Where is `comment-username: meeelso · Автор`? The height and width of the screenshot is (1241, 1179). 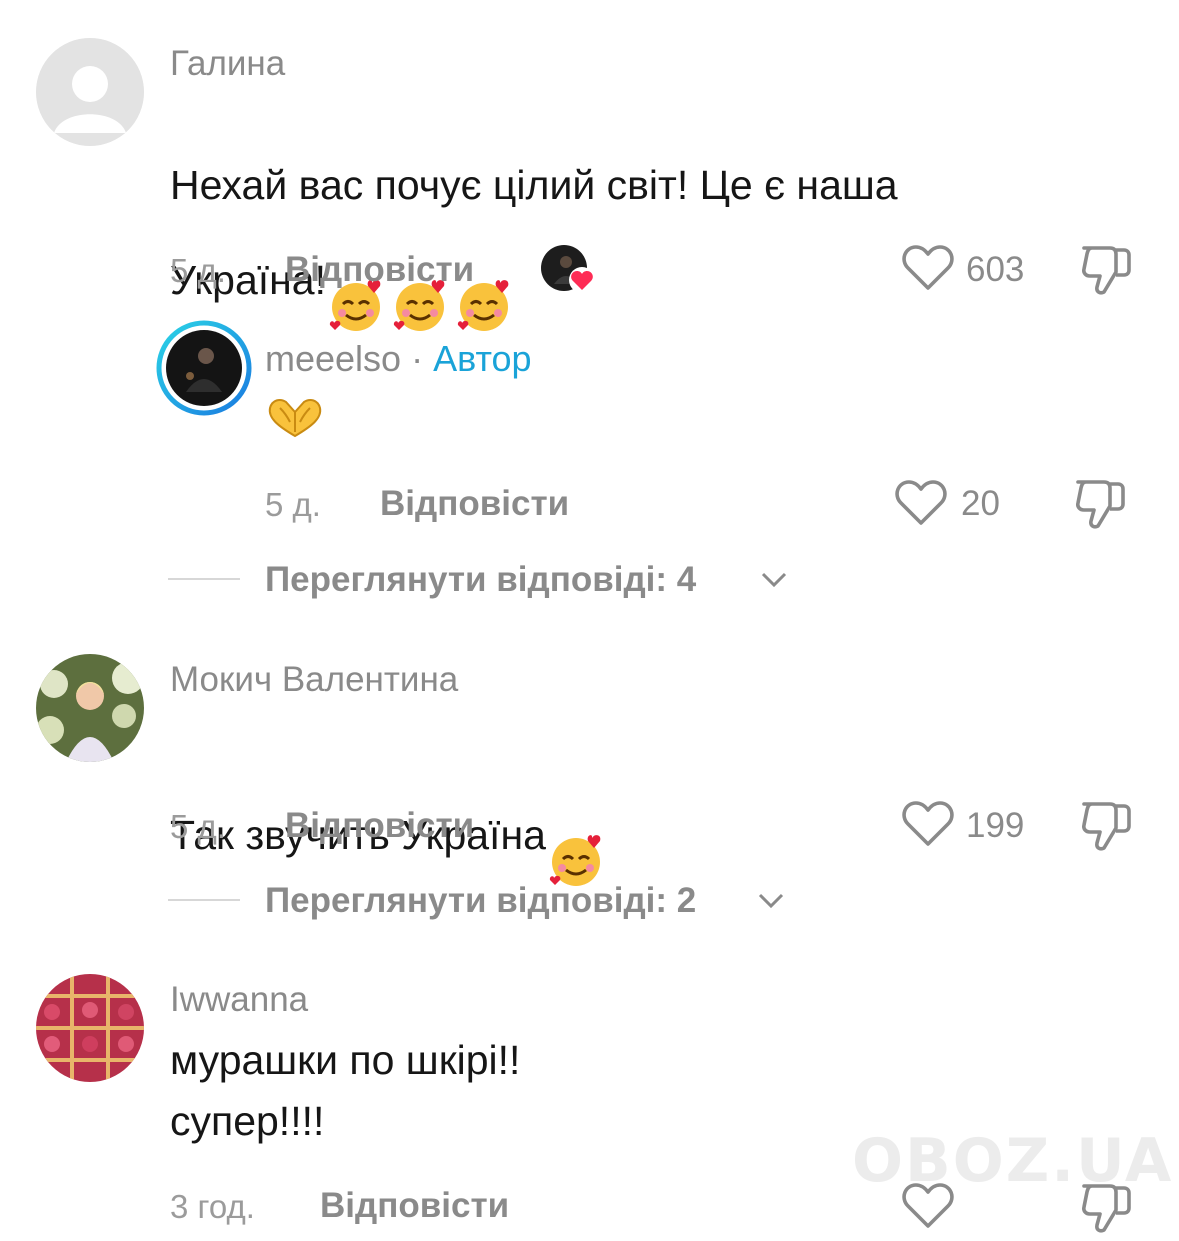
comment-username: meeelso · Автор is located at coordinates (398, 359).